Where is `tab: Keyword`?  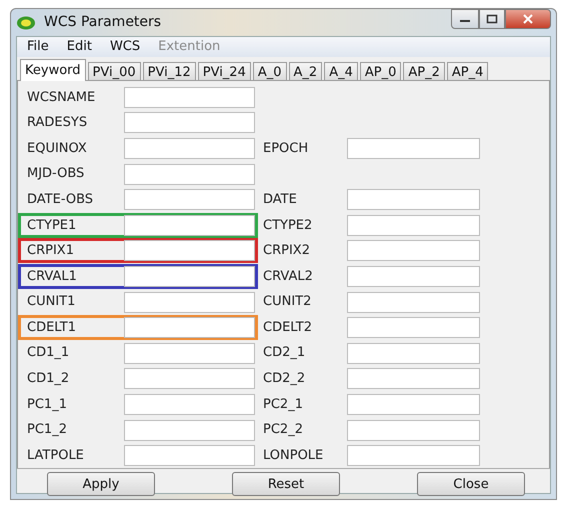 tab: Keyword is located at coordinates (53, 69).